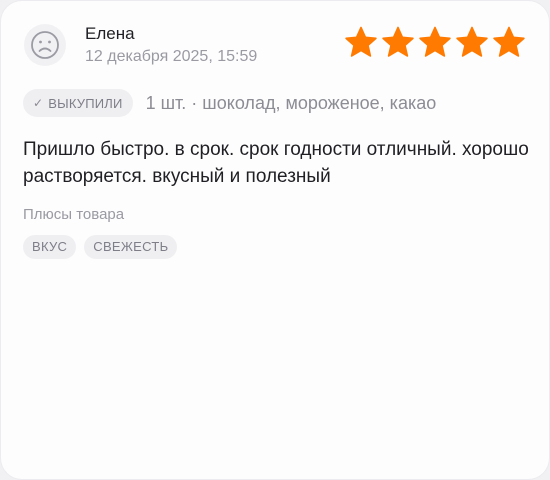 This screenshot has width=550, height=480. Describe the element at coordinates (85, 103) in the screenshot. I see `bought-badge-label: ВЫКУПИЛИ` at that location.